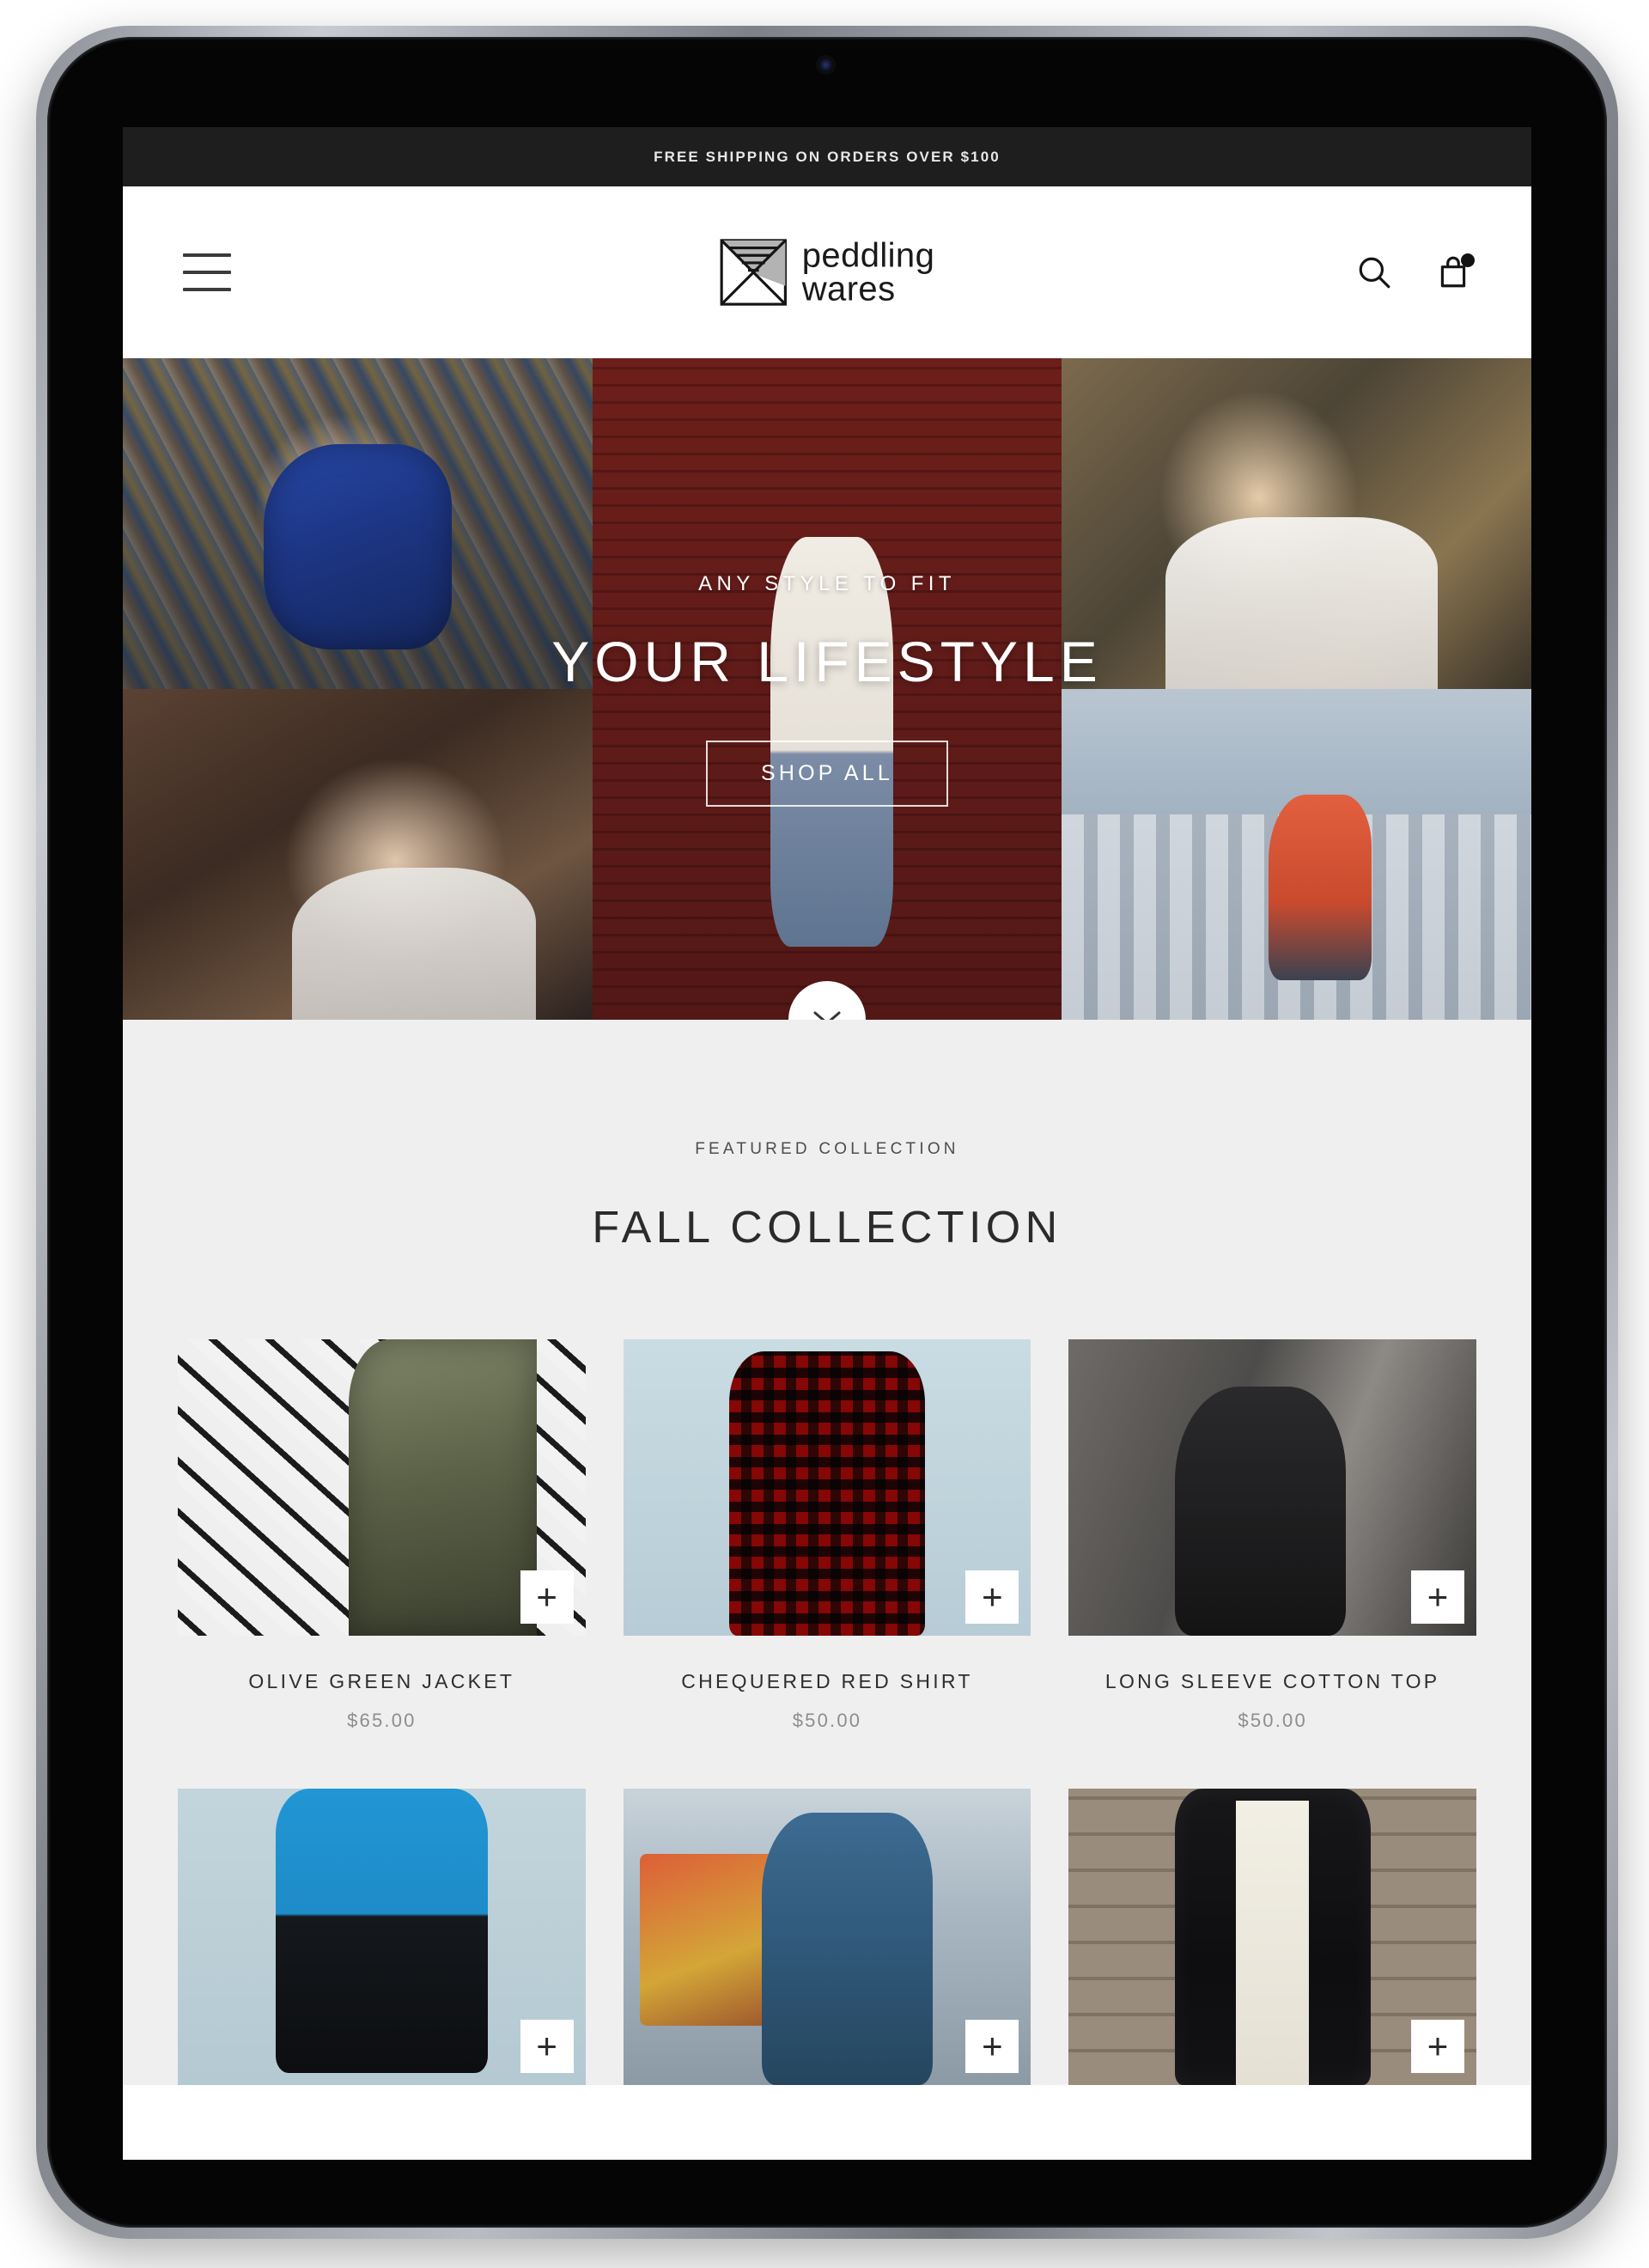 The image size is (1649, 2268). I want to click on product-image-olive-green-jacket-graffiti-wall: +, so click(382, 1487).